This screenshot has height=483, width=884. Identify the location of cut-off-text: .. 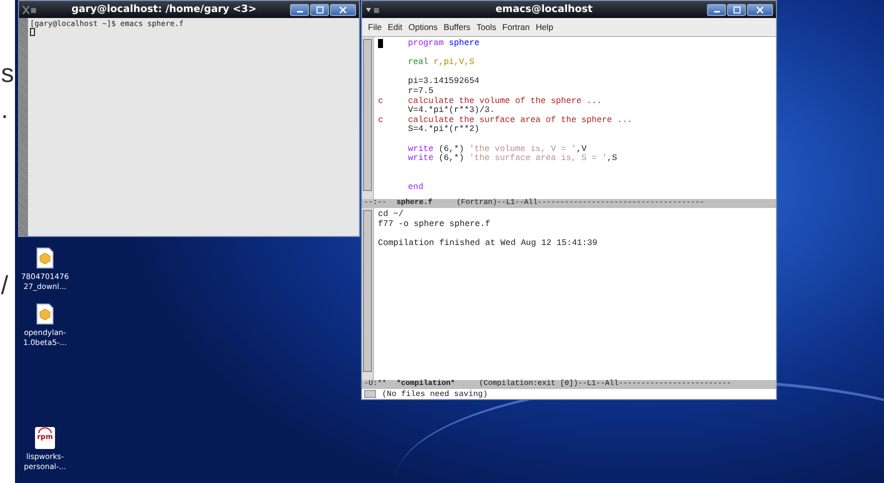
(5, 109).